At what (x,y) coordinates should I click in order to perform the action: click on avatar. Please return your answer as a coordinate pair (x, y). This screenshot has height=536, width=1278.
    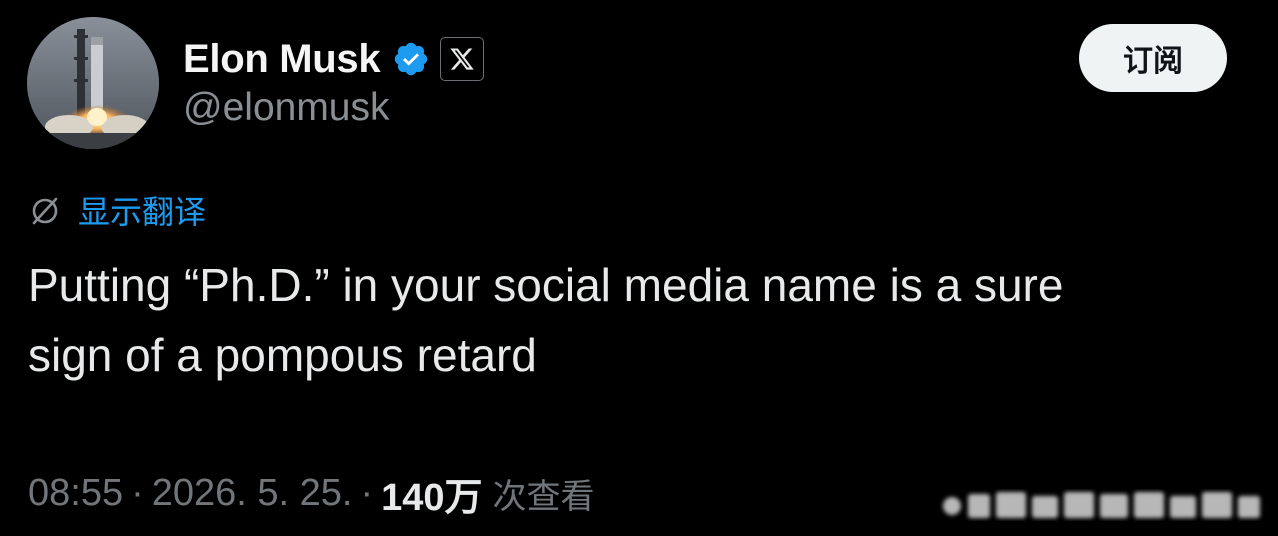
    Looking at the image, I should click on (93, 83).